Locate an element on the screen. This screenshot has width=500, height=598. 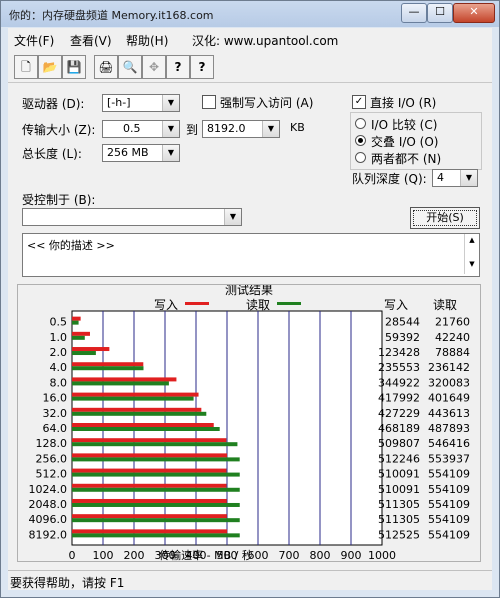
maximize-button: ☐ is located at coordinates (440, 13).